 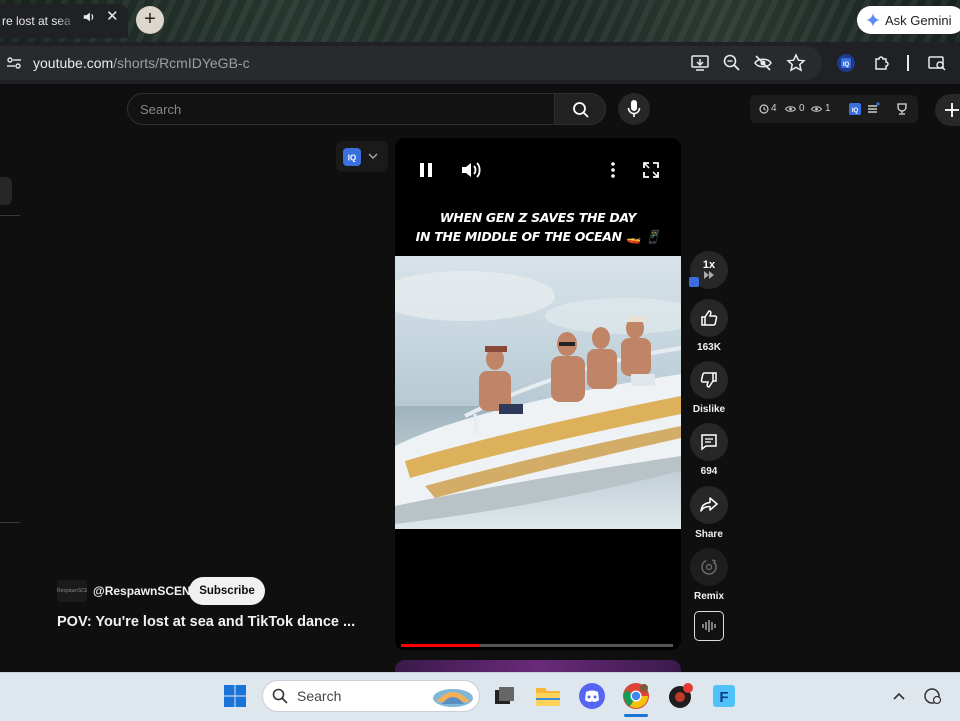 What do you see at coordinates (480, 696) in the screenshot?
I see `windows-taskbar` at bounding box center [480, 696].